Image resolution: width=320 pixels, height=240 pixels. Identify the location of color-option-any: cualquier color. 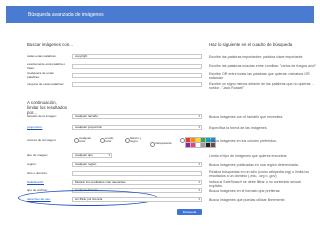
(85, 140).